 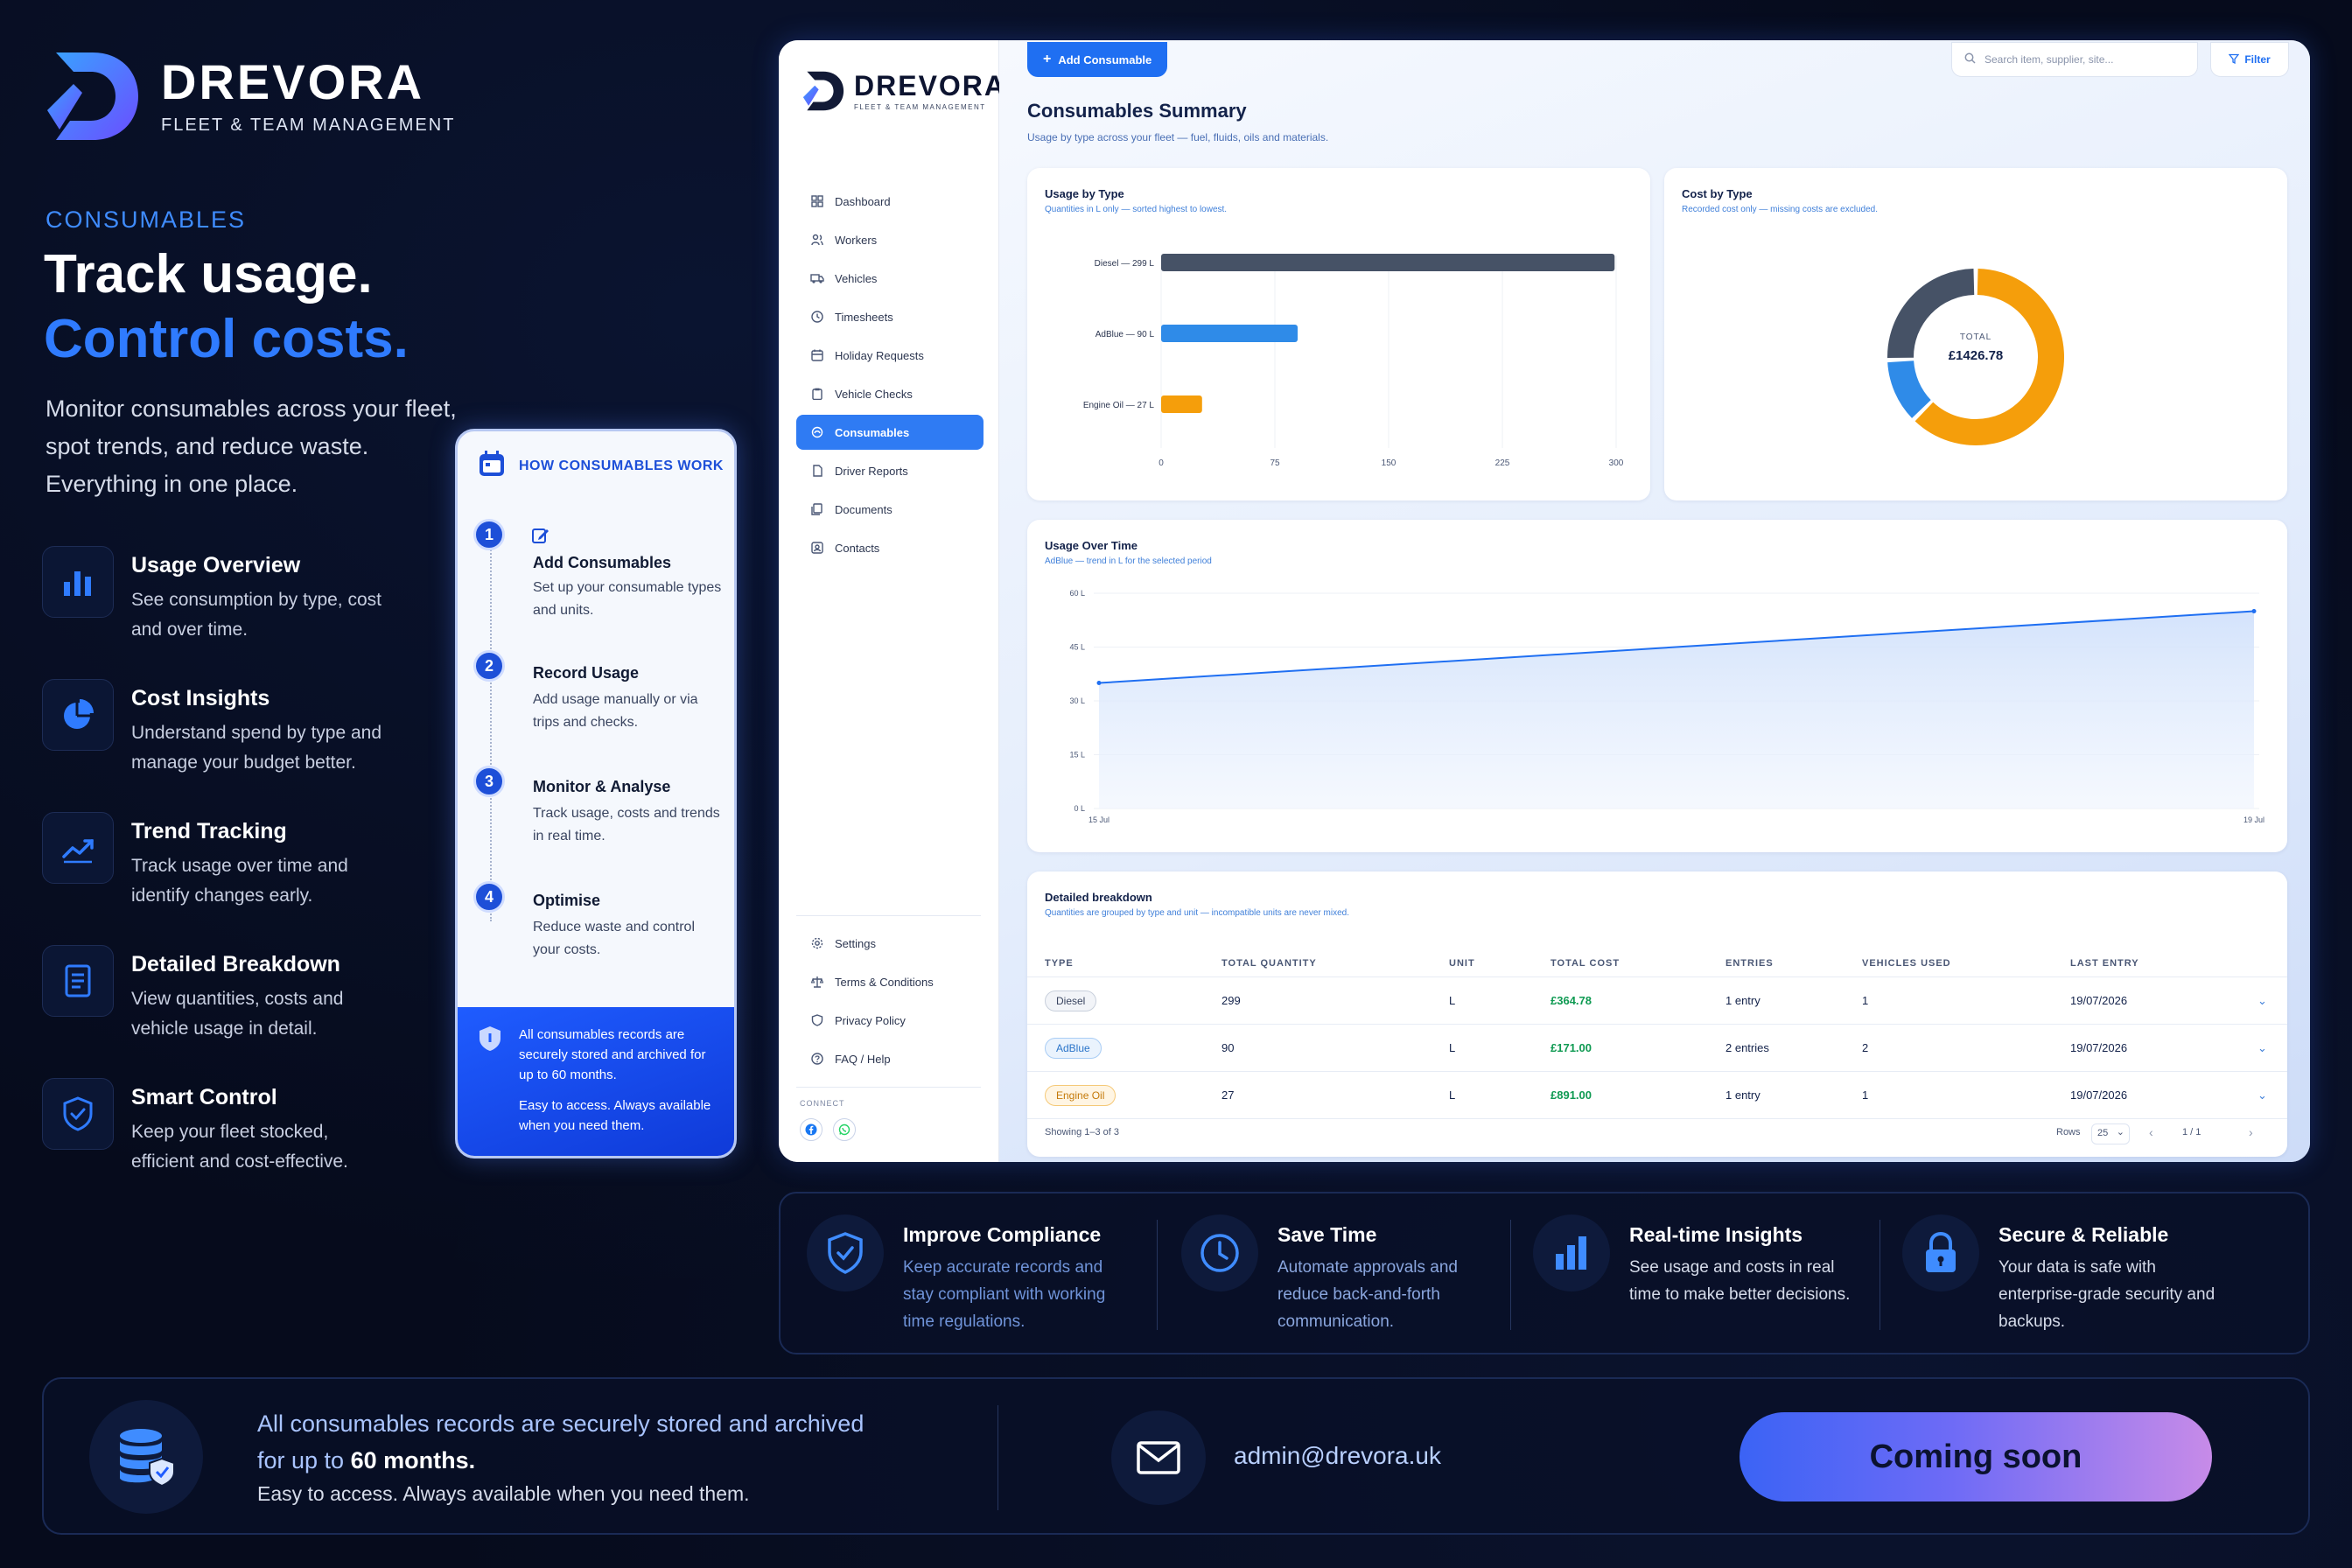 I want to click on coming-soon-button: Coming soon, so click(x=1976, y=1457).